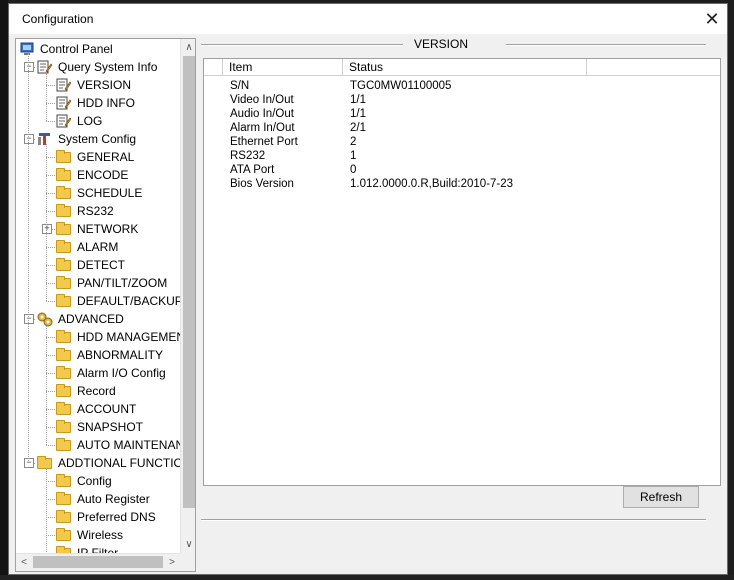 This screenshot has width=734, height=580. I want to click on tree-item: DEFAULT/BACKUP, so click(98, 301).